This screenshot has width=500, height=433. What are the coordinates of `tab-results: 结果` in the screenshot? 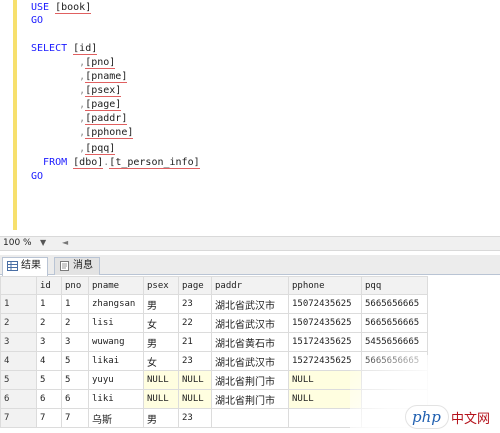 It's located at (25, 266).